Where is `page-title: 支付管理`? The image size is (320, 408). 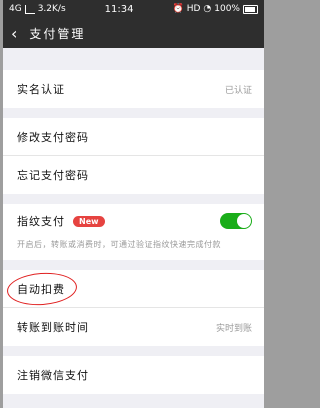 page-title: 支付管理 is located at coordinates (57, 33).